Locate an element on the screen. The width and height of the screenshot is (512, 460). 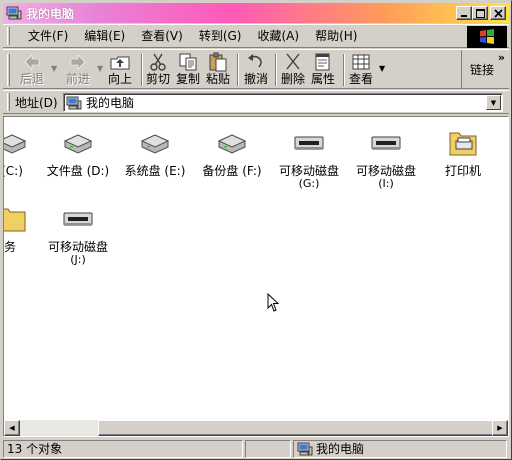
menu-favorites: 收藏(A) is located at coordinates (278, 36).